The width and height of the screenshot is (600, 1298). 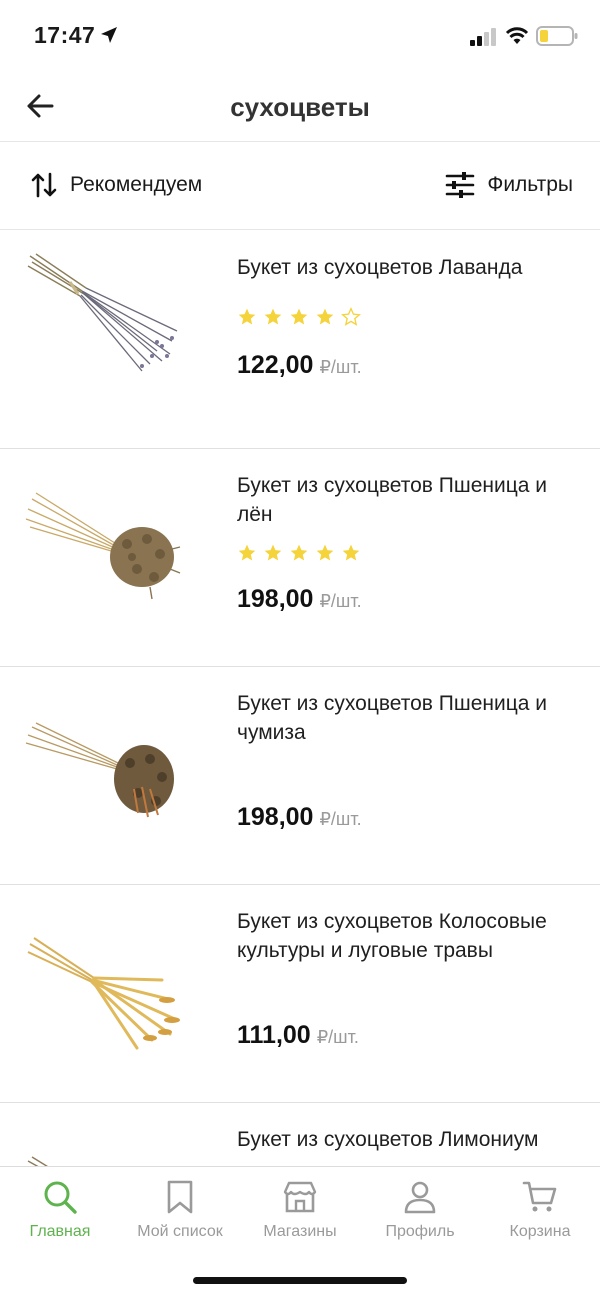 What do you see at coordinates (180, 1197) in the screenshot?
I see `bookmark-icon` at bounding box center [180, 1197].